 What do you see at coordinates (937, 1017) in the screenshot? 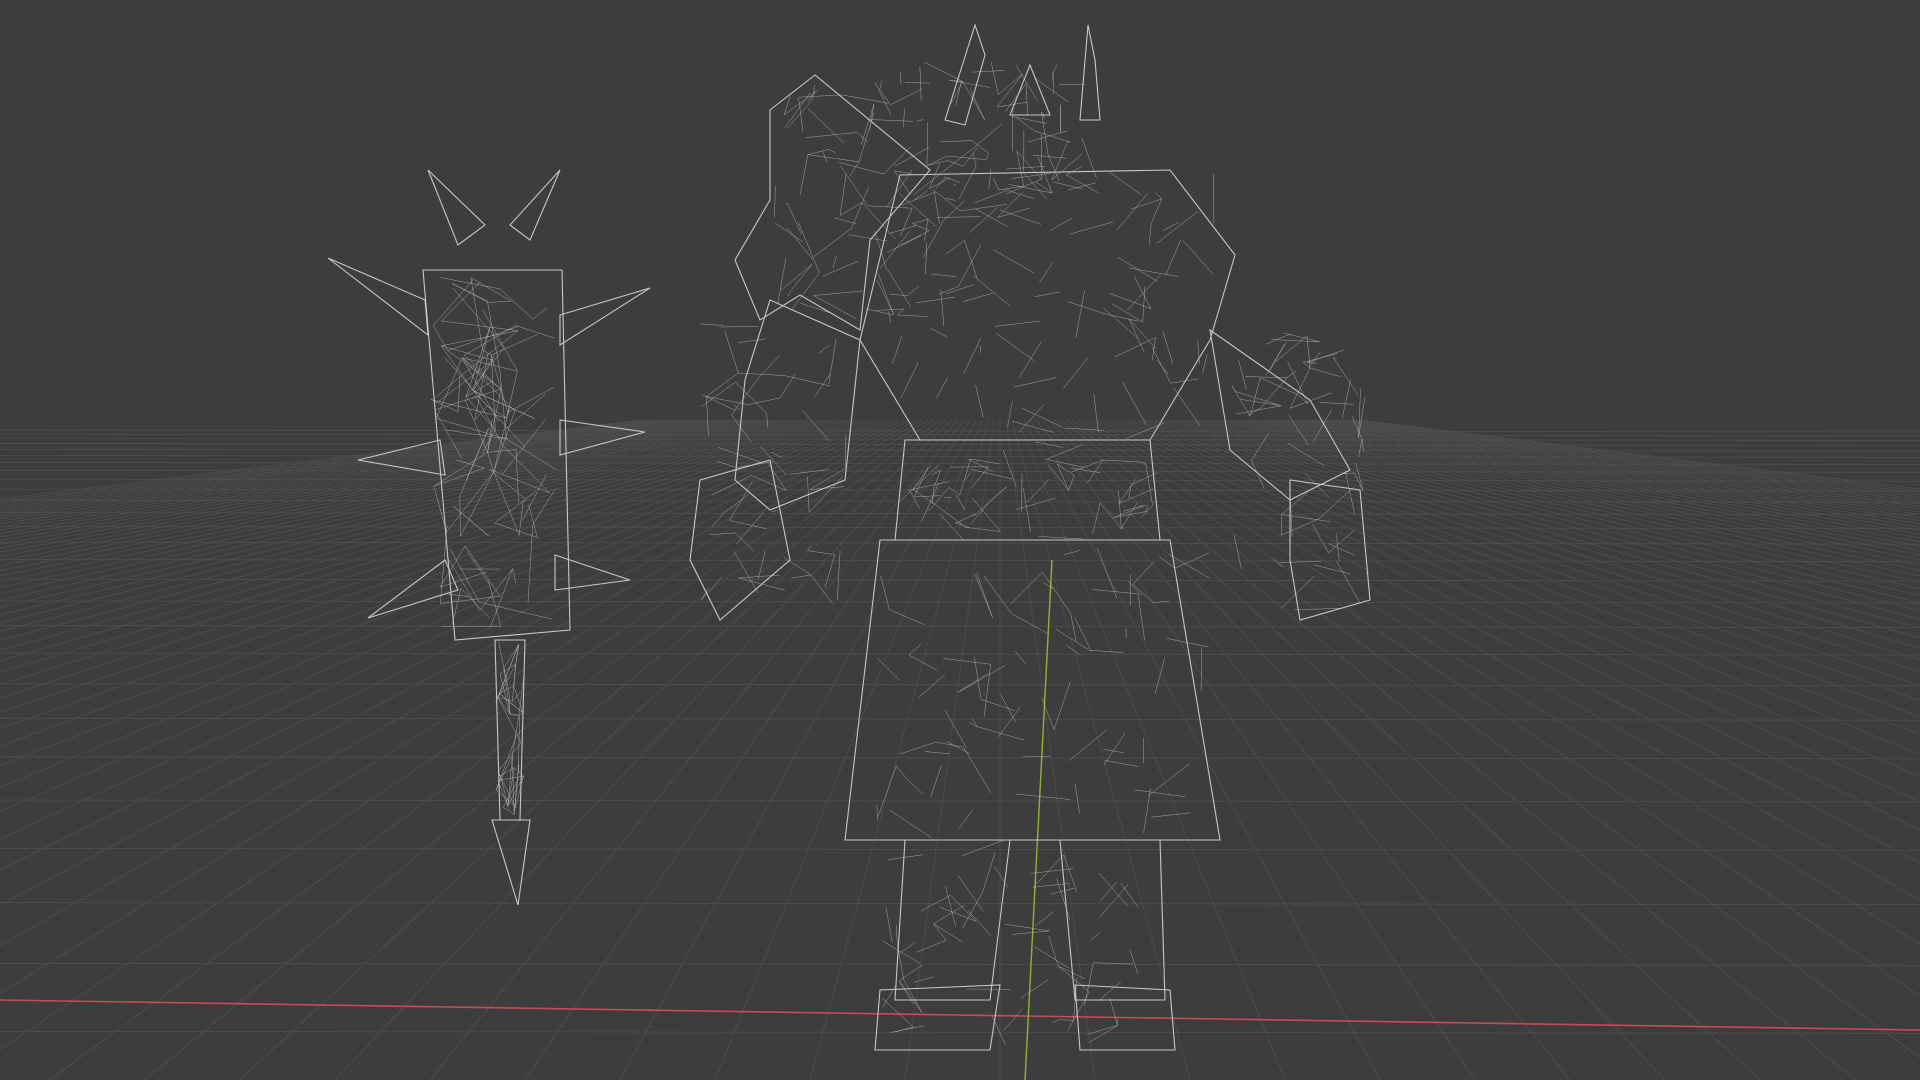
I see `warrior-foot-left` at bounding box center [937, 1017].